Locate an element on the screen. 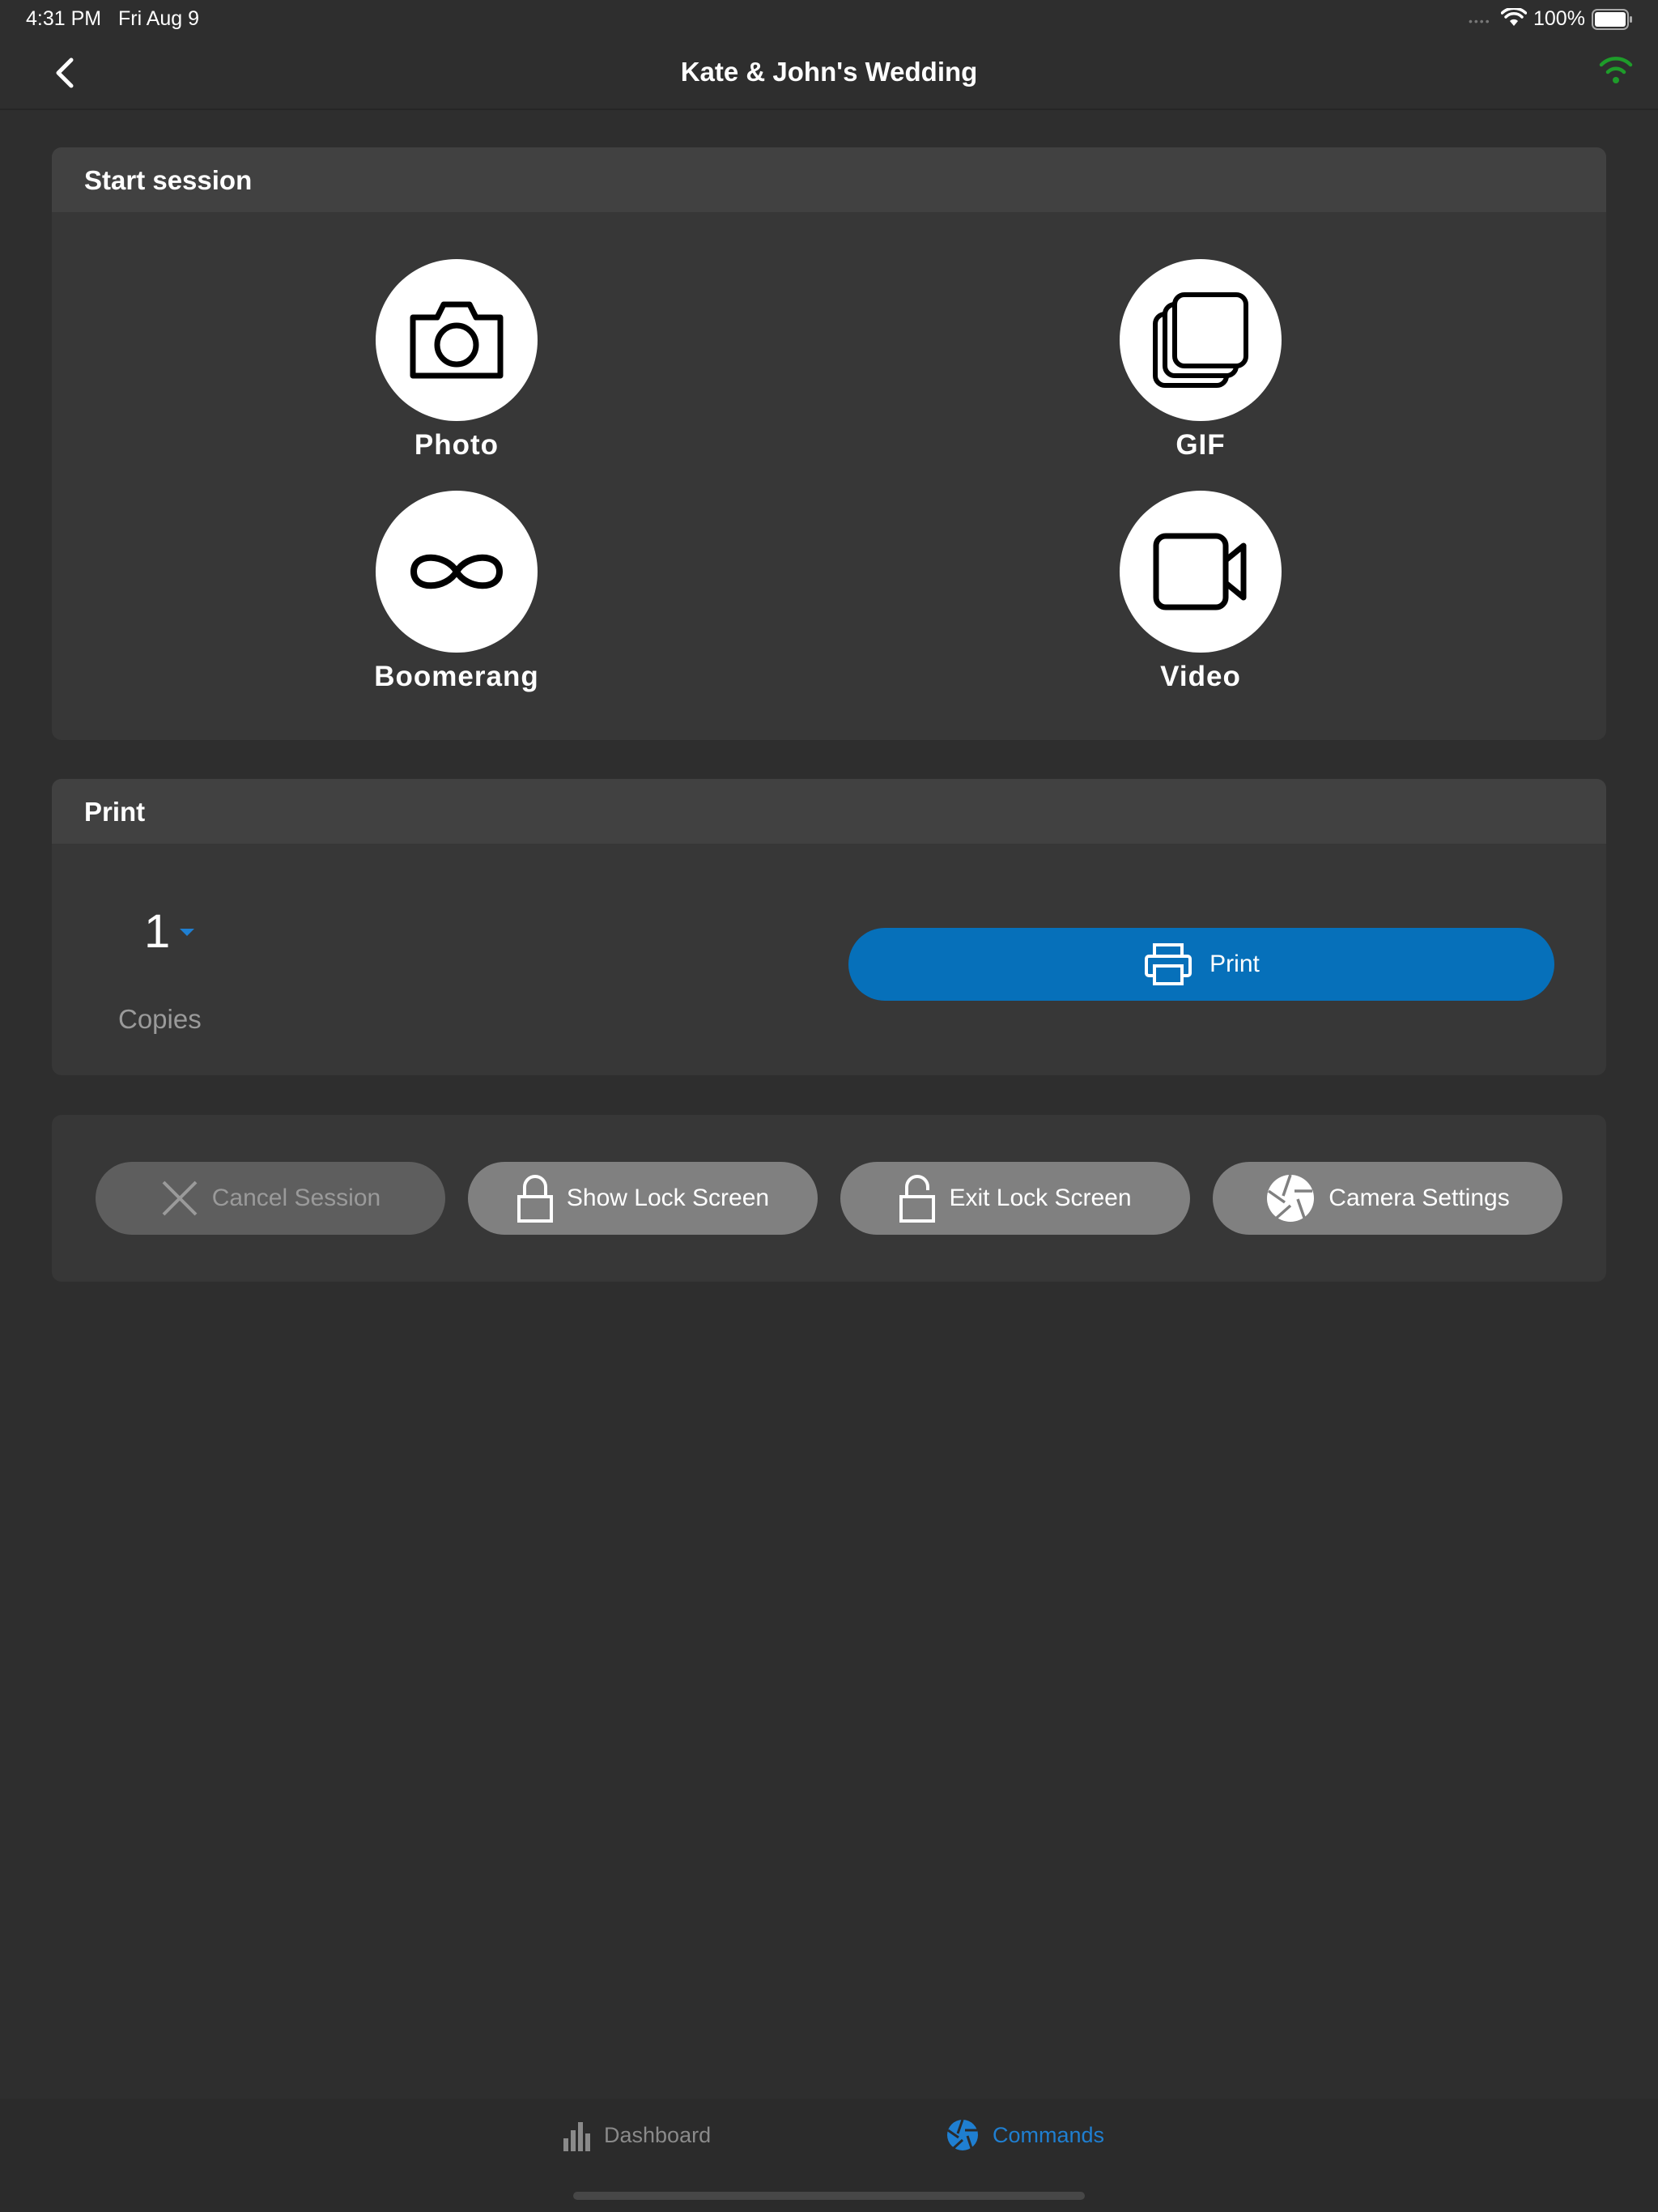  bar-chart-icon is located at coordinates (576, 2136).